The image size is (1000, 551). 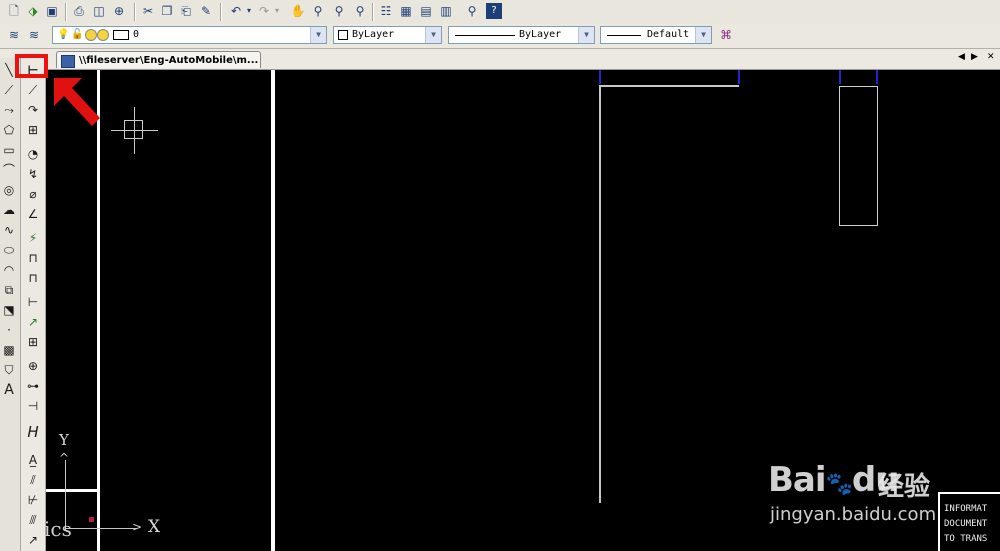 I want to click on aligned-dimension-icon: ⟋, so click(x=33, y=90).